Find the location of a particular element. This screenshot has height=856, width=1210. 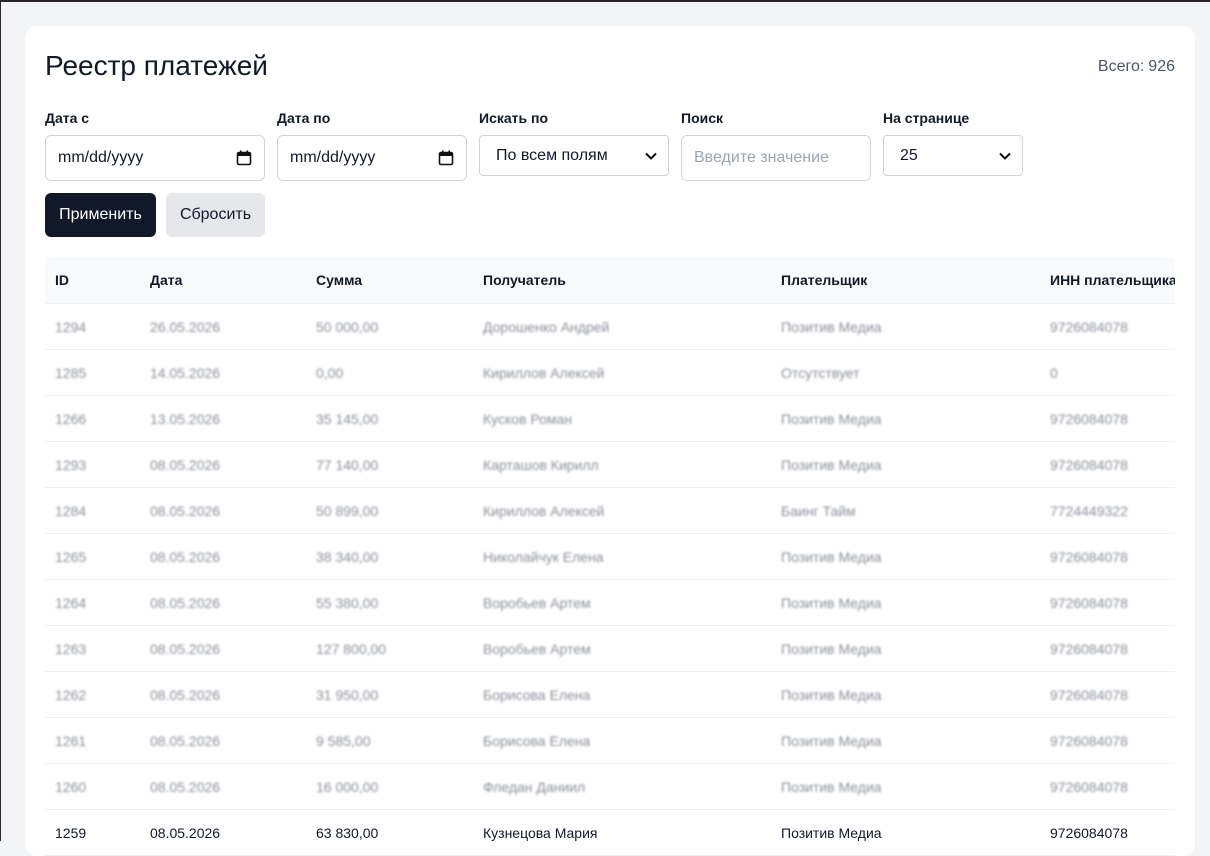

date-to-placeholder: mm/dd/yyyy is located at coordinates (333, 157).